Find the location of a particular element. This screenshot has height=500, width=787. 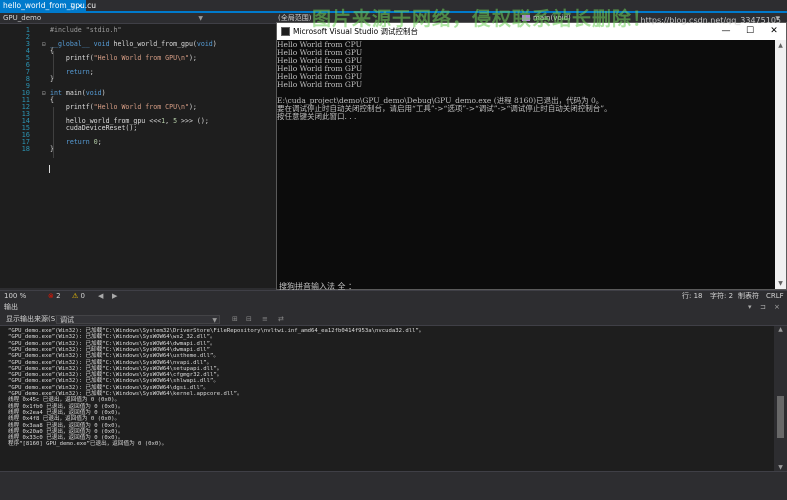

bottom-status-bar is located at coordinates (393, 485).